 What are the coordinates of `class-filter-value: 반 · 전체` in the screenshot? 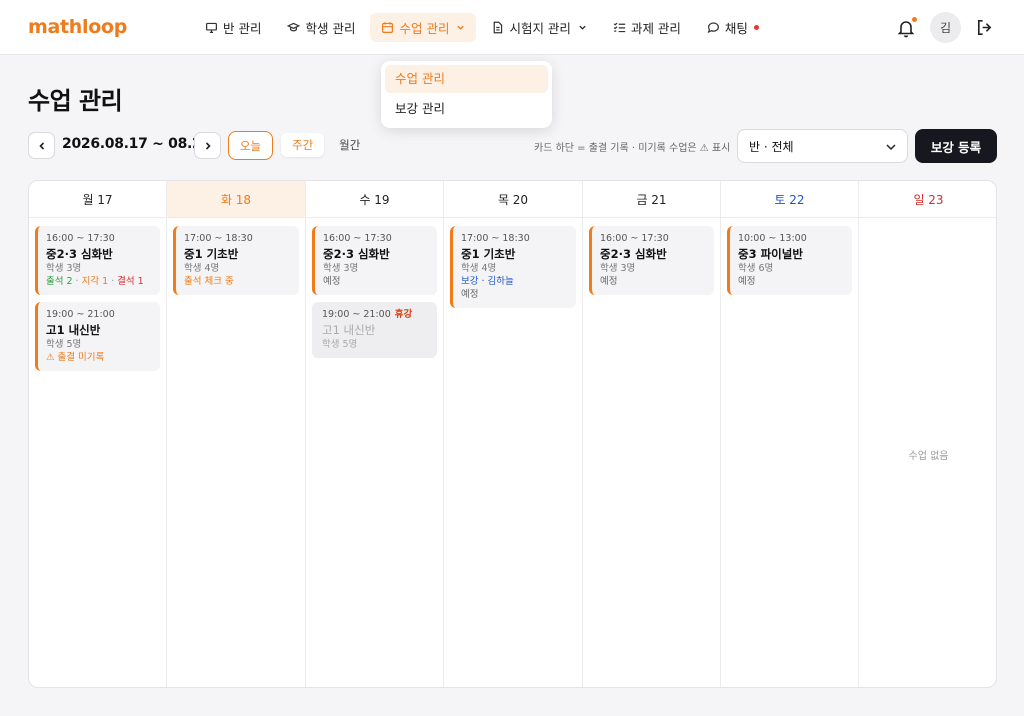 It's located at (771, 146).